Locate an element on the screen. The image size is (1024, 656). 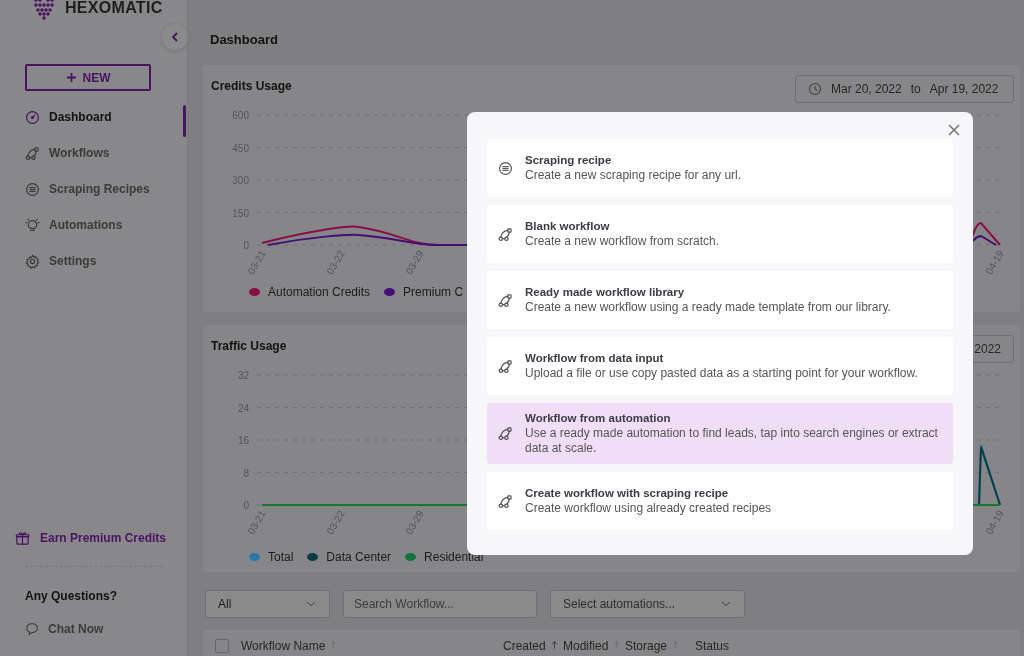
new-button: NEW is located at coordinates (88, 77).